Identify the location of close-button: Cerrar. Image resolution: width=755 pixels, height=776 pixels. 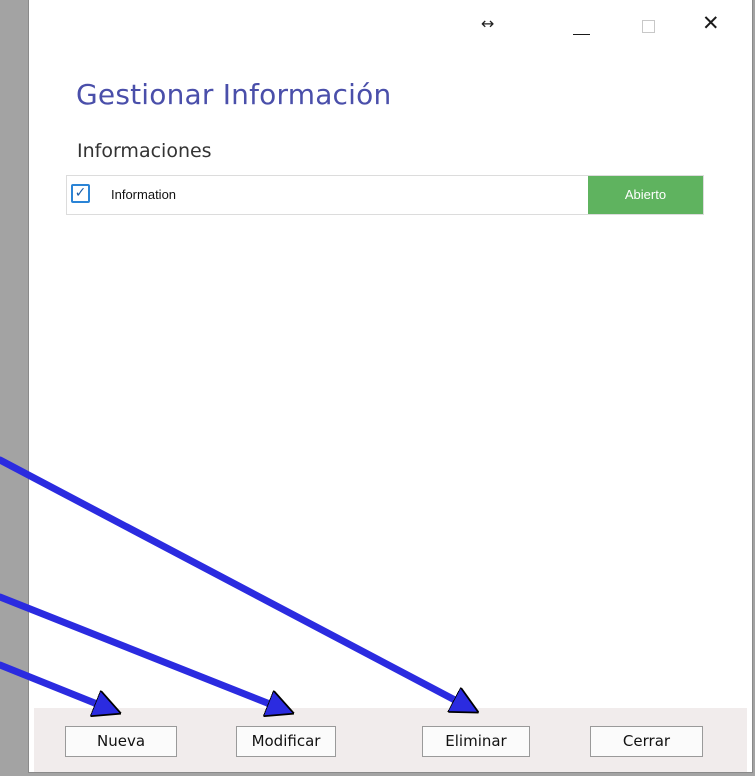
(646, 741).